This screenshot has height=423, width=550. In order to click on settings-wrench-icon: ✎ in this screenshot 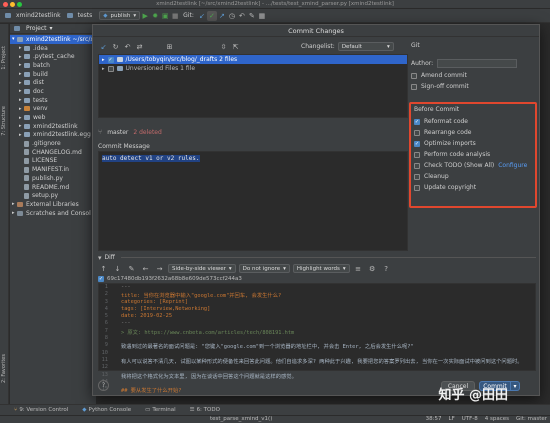, I will do `click(252, 16)`.